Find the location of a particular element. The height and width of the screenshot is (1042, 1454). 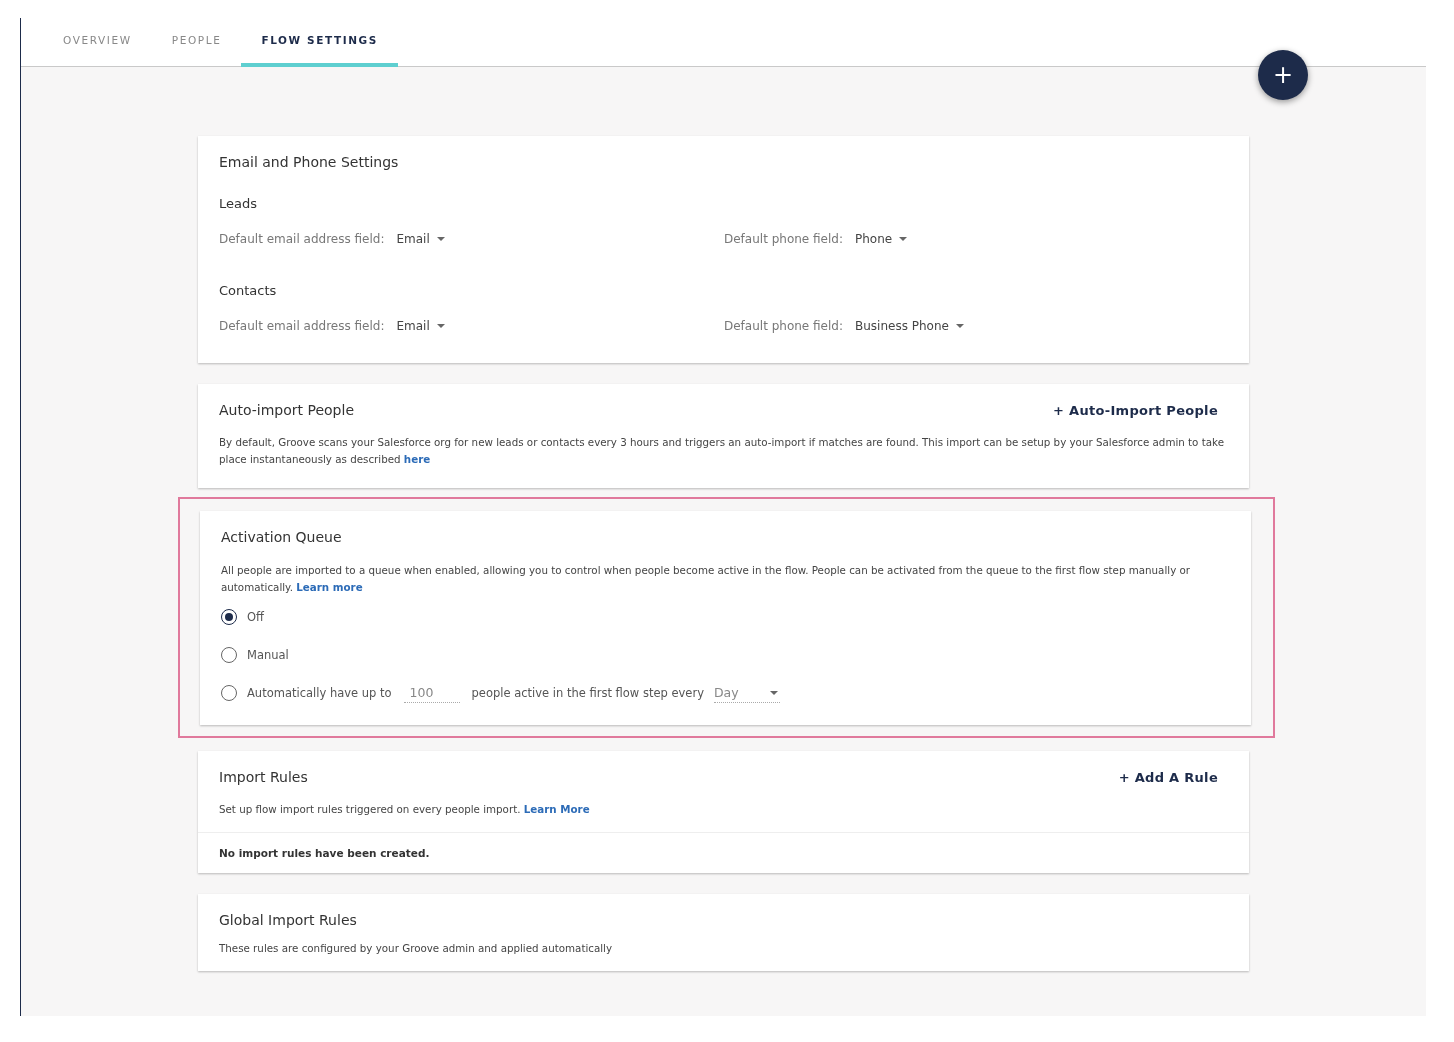

card-title: Global Import Rules is located at coordinates (288, 920).